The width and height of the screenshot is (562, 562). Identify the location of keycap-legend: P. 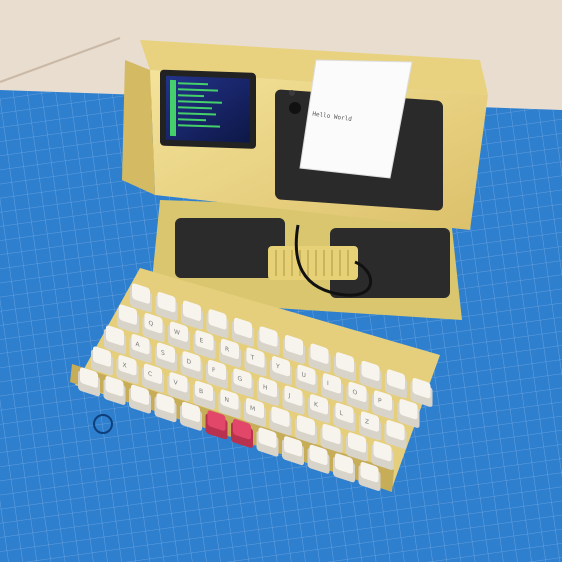
(380, 401).